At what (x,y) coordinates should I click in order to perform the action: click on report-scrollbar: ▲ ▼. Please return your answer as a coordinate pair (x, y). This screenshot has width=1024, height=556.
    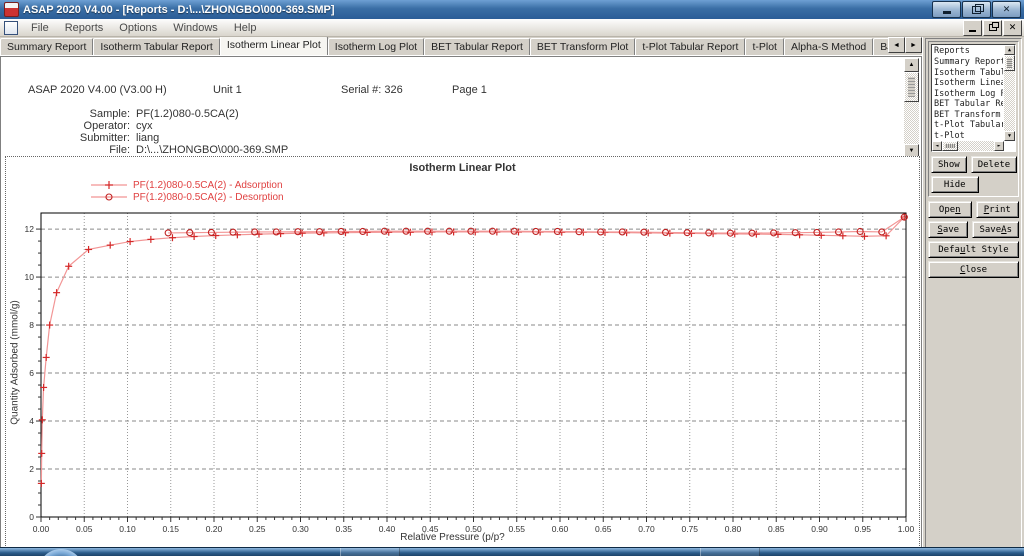
    Looking at the image, I should click on (911, 108).